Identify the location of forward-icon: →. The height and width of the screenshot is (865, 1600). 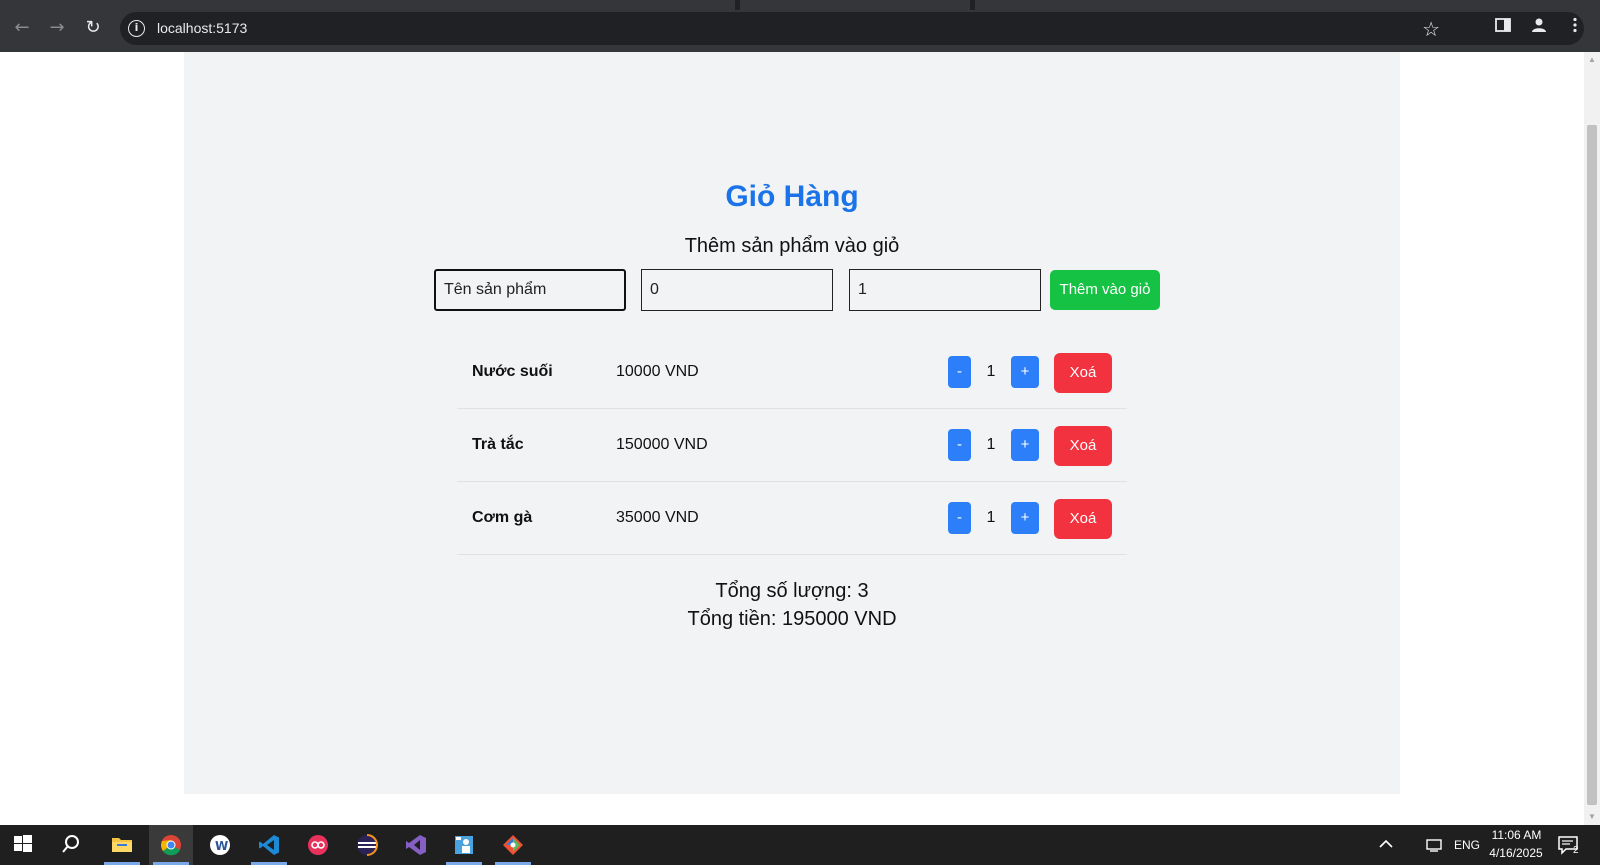
(57, 28).